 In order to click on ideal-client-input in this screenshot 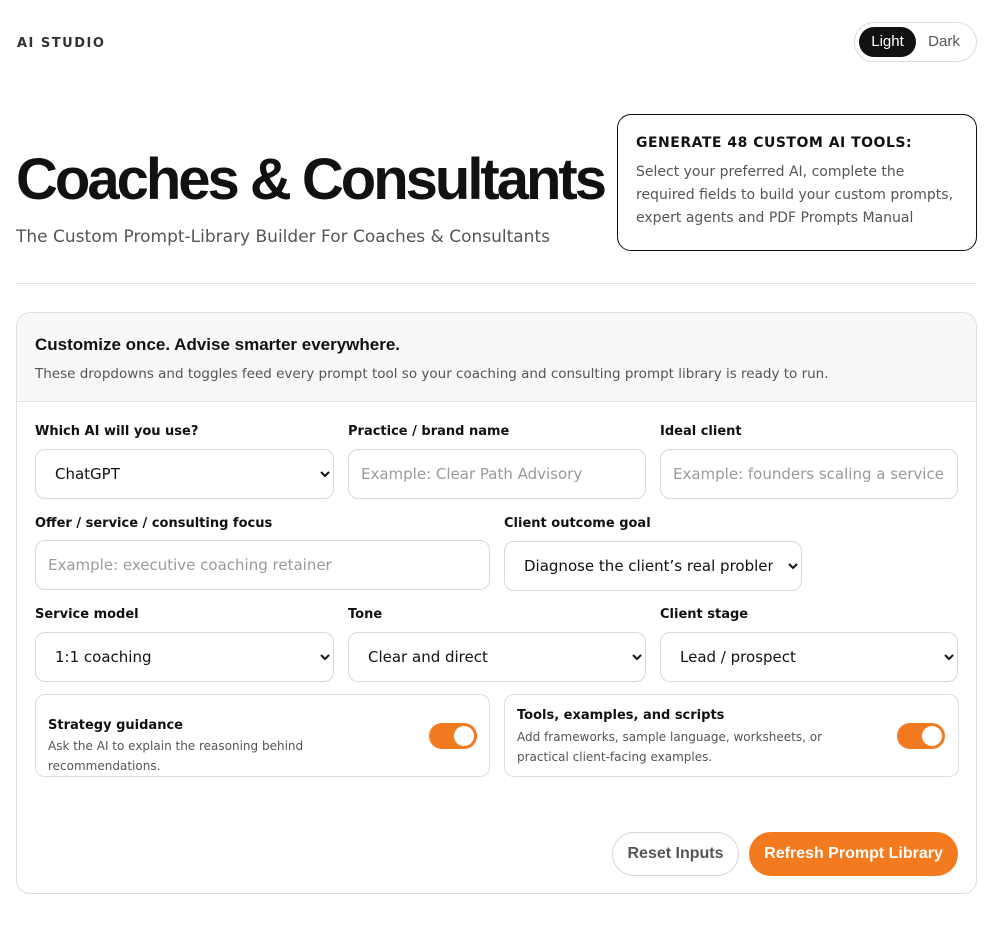, I will do `click(809, 474)`.